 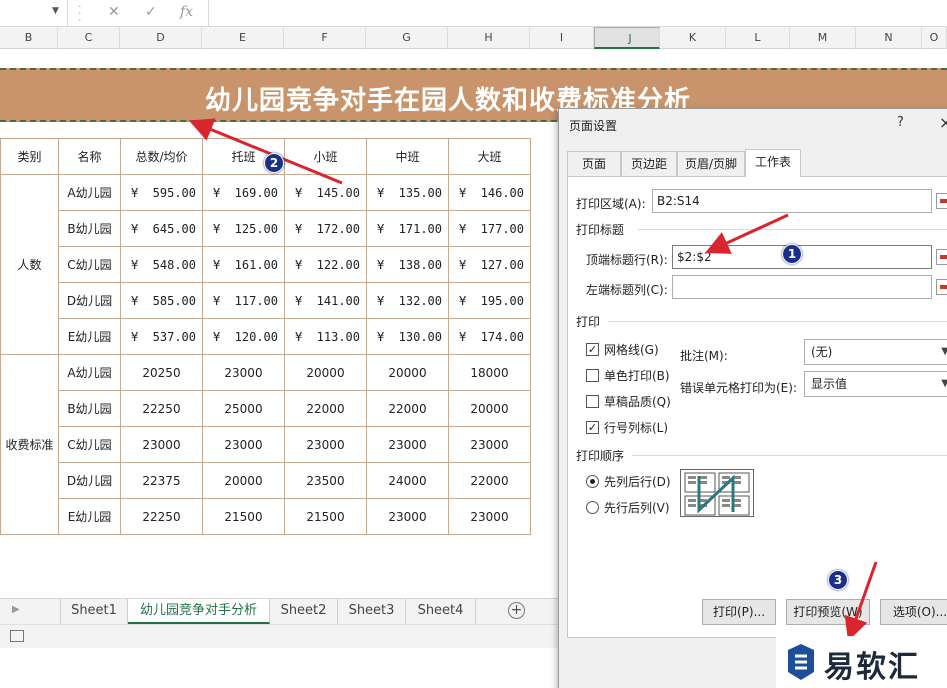 I want to click on cell-value: 25000, so click(x=243, y=408).